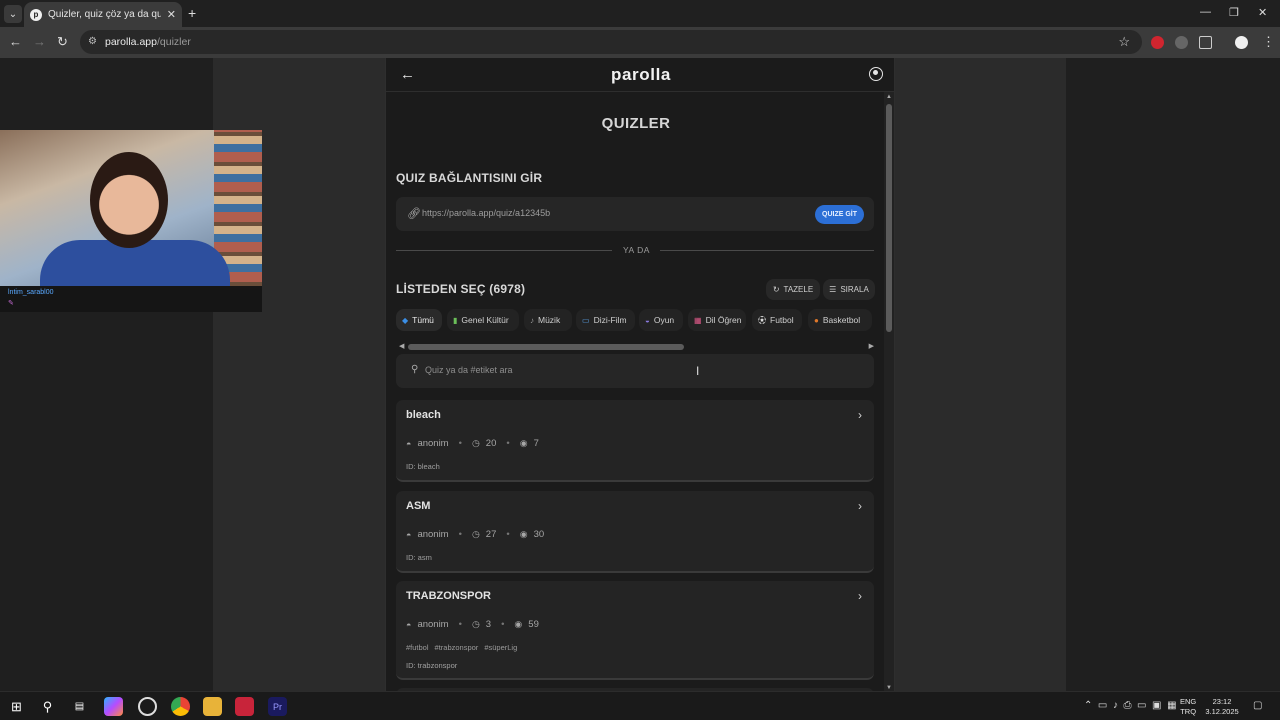 The width and height of the screenshot is (1280, 720). Describe the element at coordinates (92, 41) in the screenshot. I see `site-info-icon: ⚙` at that location.